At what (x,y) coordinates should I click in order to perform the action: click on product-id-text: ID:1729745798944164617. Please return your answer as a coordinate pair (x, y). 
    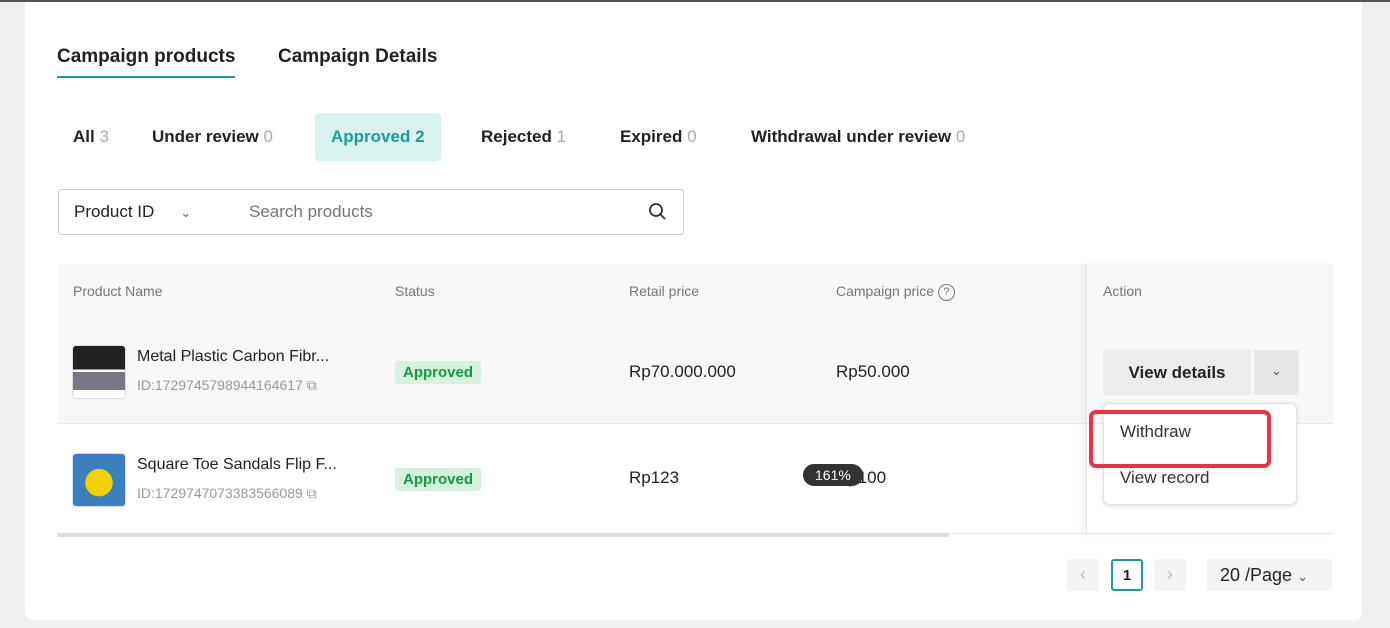
    Looking at the image, I should click on (220, 385).